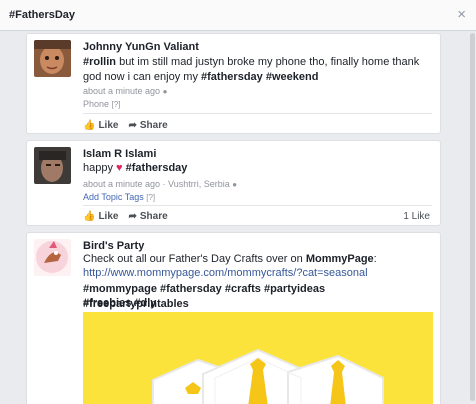  I want to click on add-topic-tags-link: Add Topic Tags [?], so click(119, 197).